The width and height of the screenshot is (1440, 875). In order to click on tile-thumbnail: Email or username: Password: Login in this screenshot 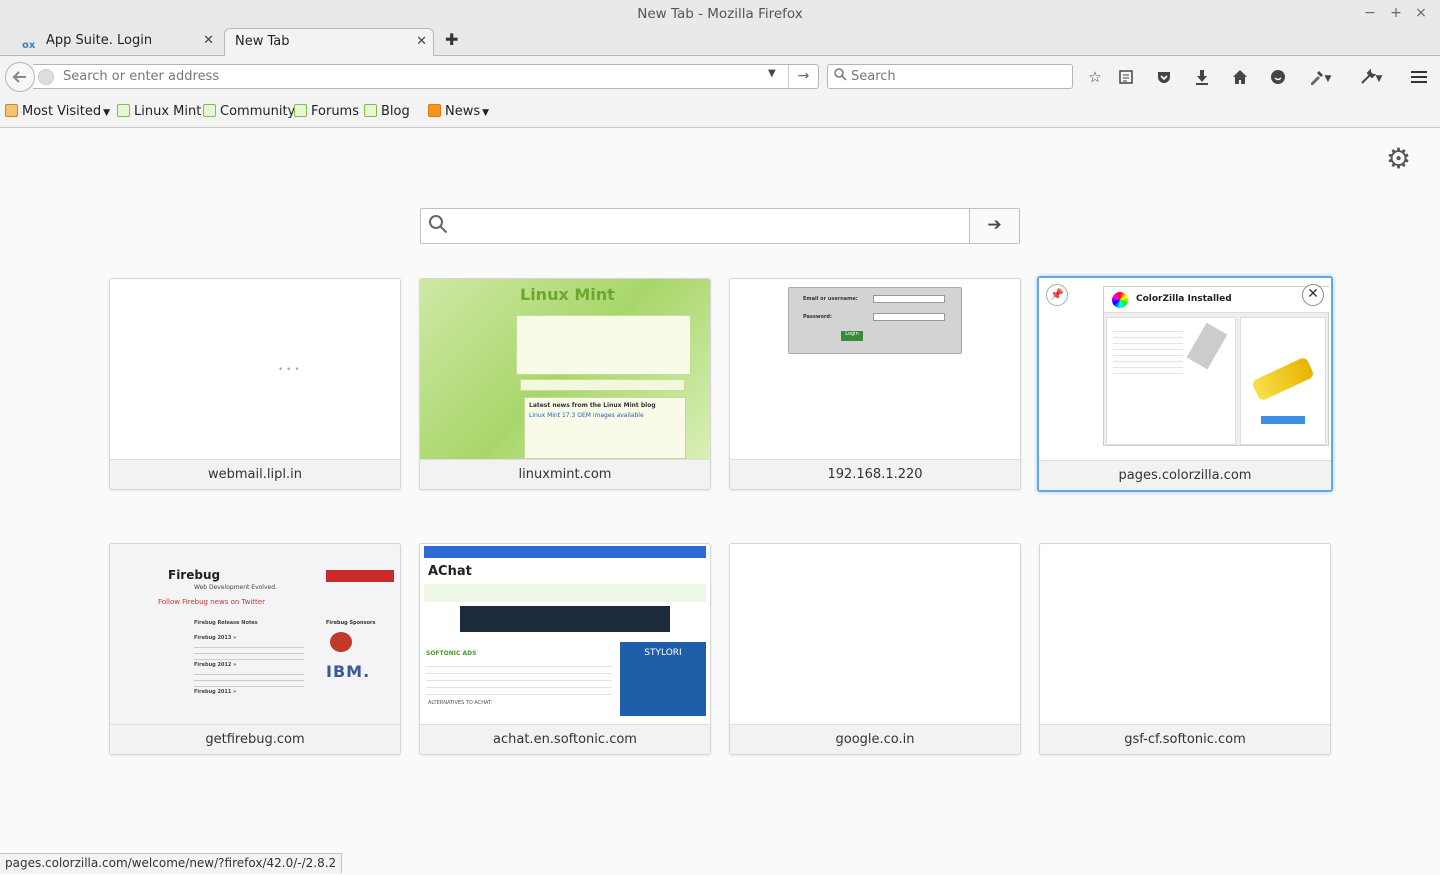, I will do `click(875, 369)`.